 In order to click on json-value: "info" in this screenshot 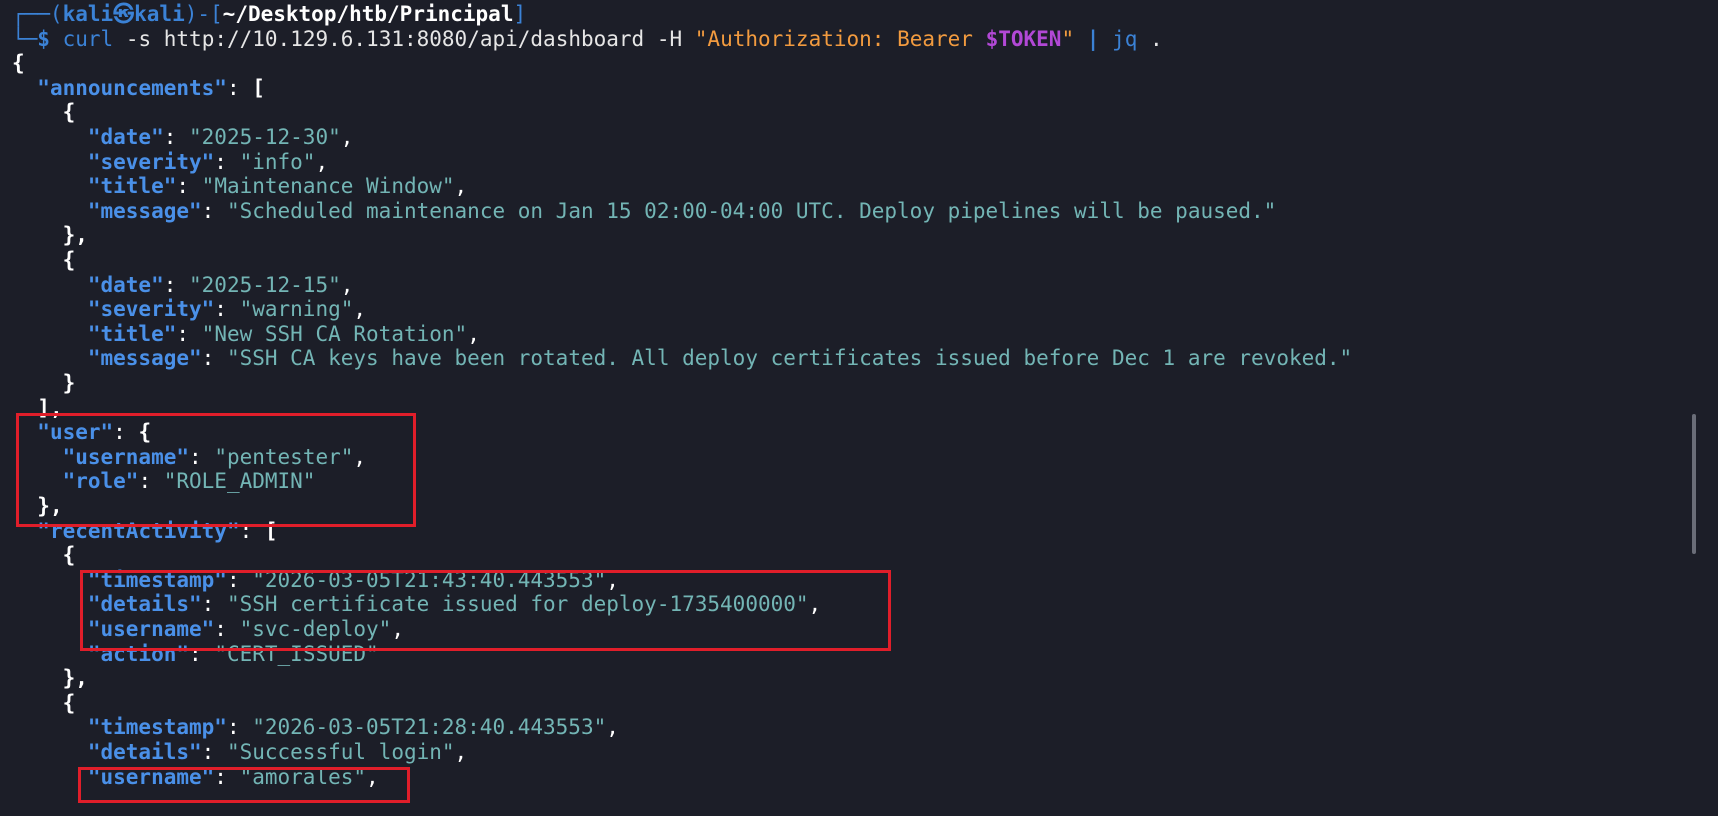, I will do `click(277, 161)`.